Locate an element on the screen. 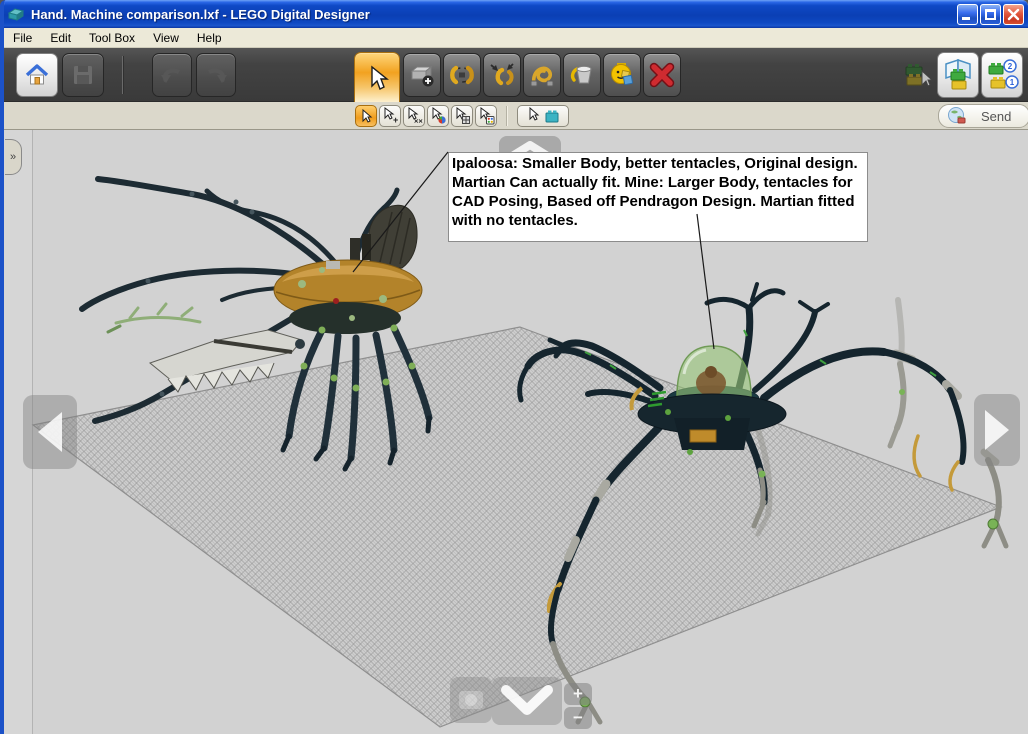 The width and height of the screenshot is (1028, 734). menu-edit: Edit is located at coordinates (60, 38).